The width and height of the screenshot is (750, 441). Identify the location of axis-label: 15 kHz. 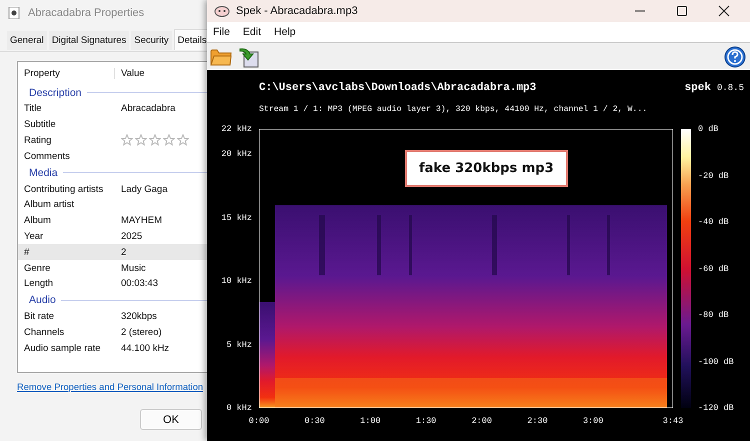
(236, 217).